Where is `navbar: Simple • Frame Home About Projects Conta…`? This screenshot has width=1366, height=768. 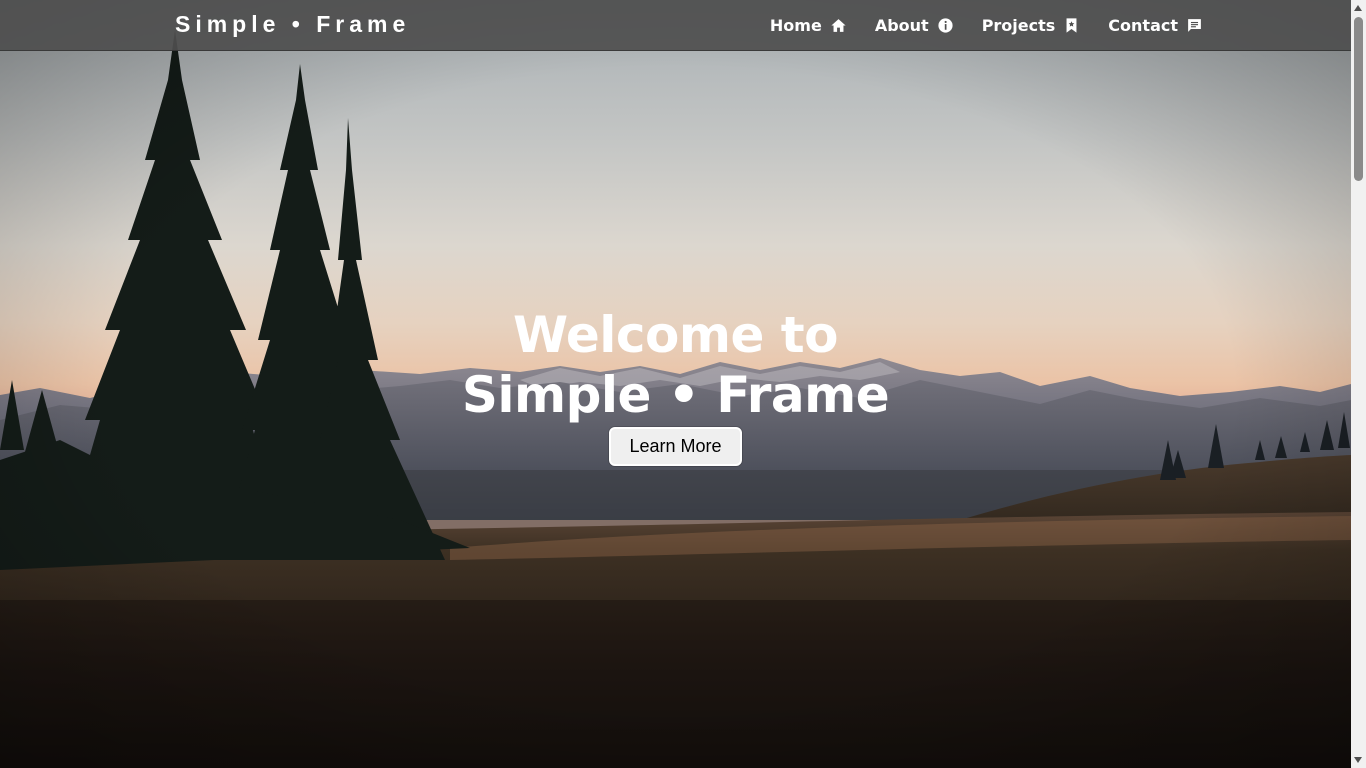
navbar: Simple • Frame Home About Projects Conta… is located at coordinates (675, 25).